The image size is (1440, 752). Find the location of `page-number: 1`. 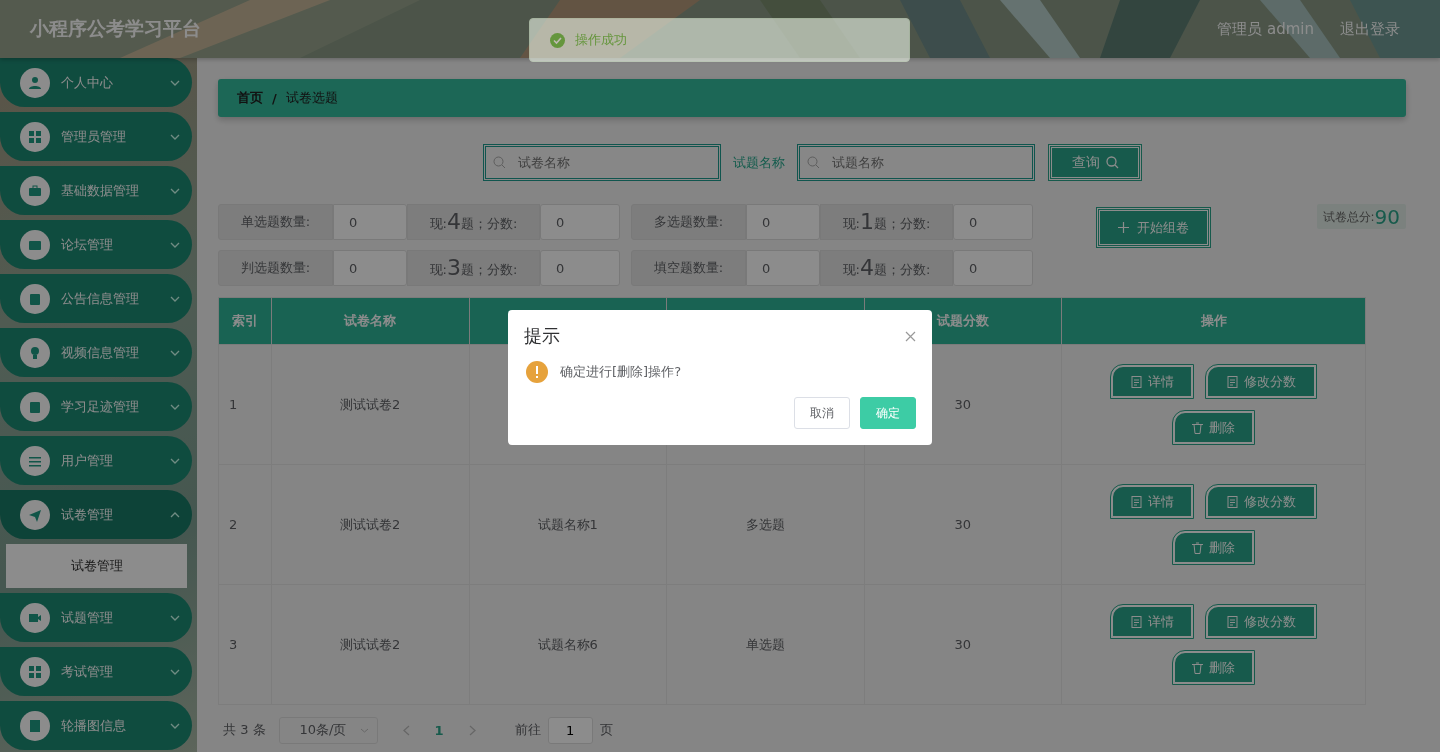

page-number: 1 is located at coordinates (439, 730).